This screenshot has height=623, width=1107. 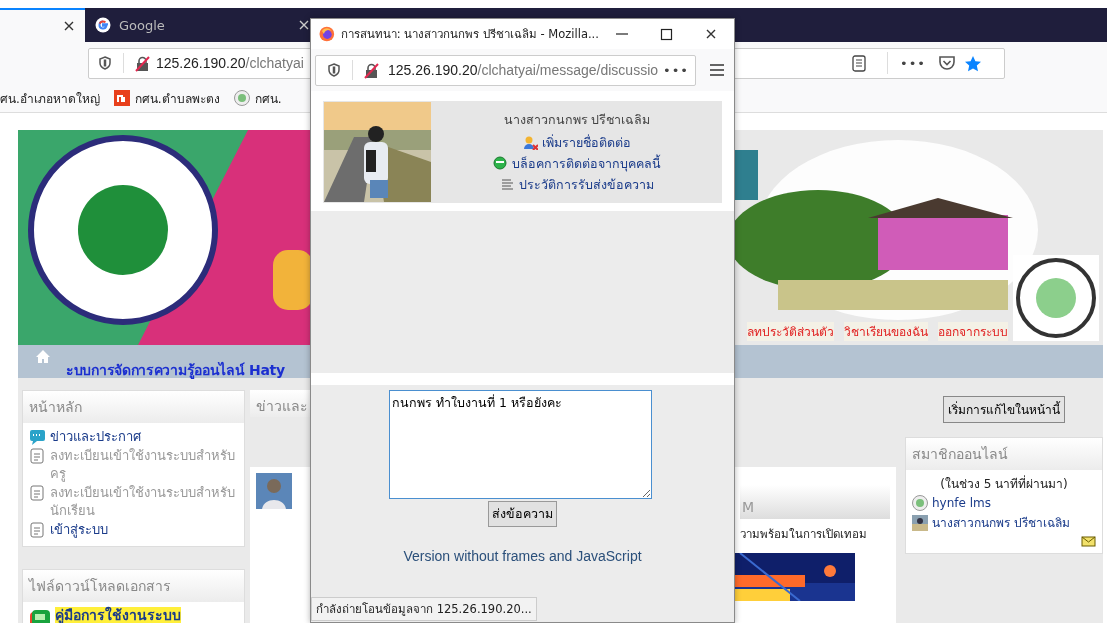 I want to click on url-text: 125.26.190.20/clchatyai/message/discussio, so click(x=523, y=70).